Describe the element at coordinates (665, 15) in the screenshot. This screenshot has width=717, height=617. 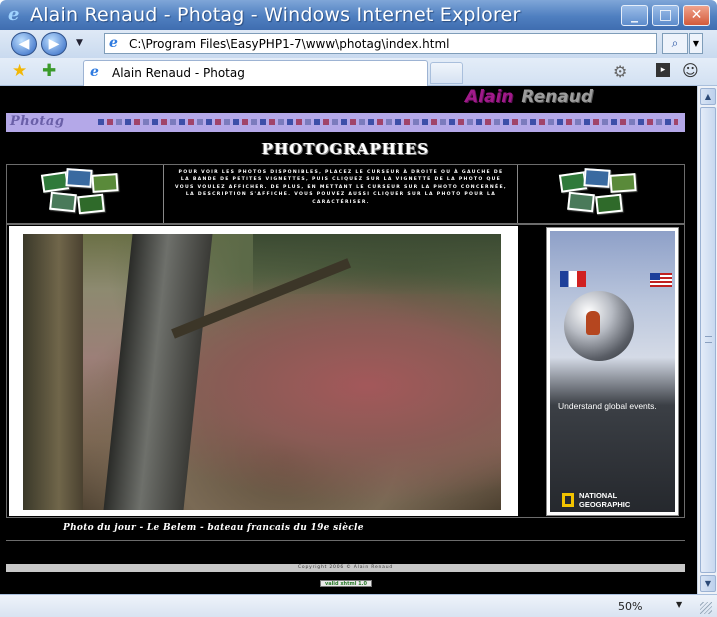
I see `maximize-button: □` at that location.